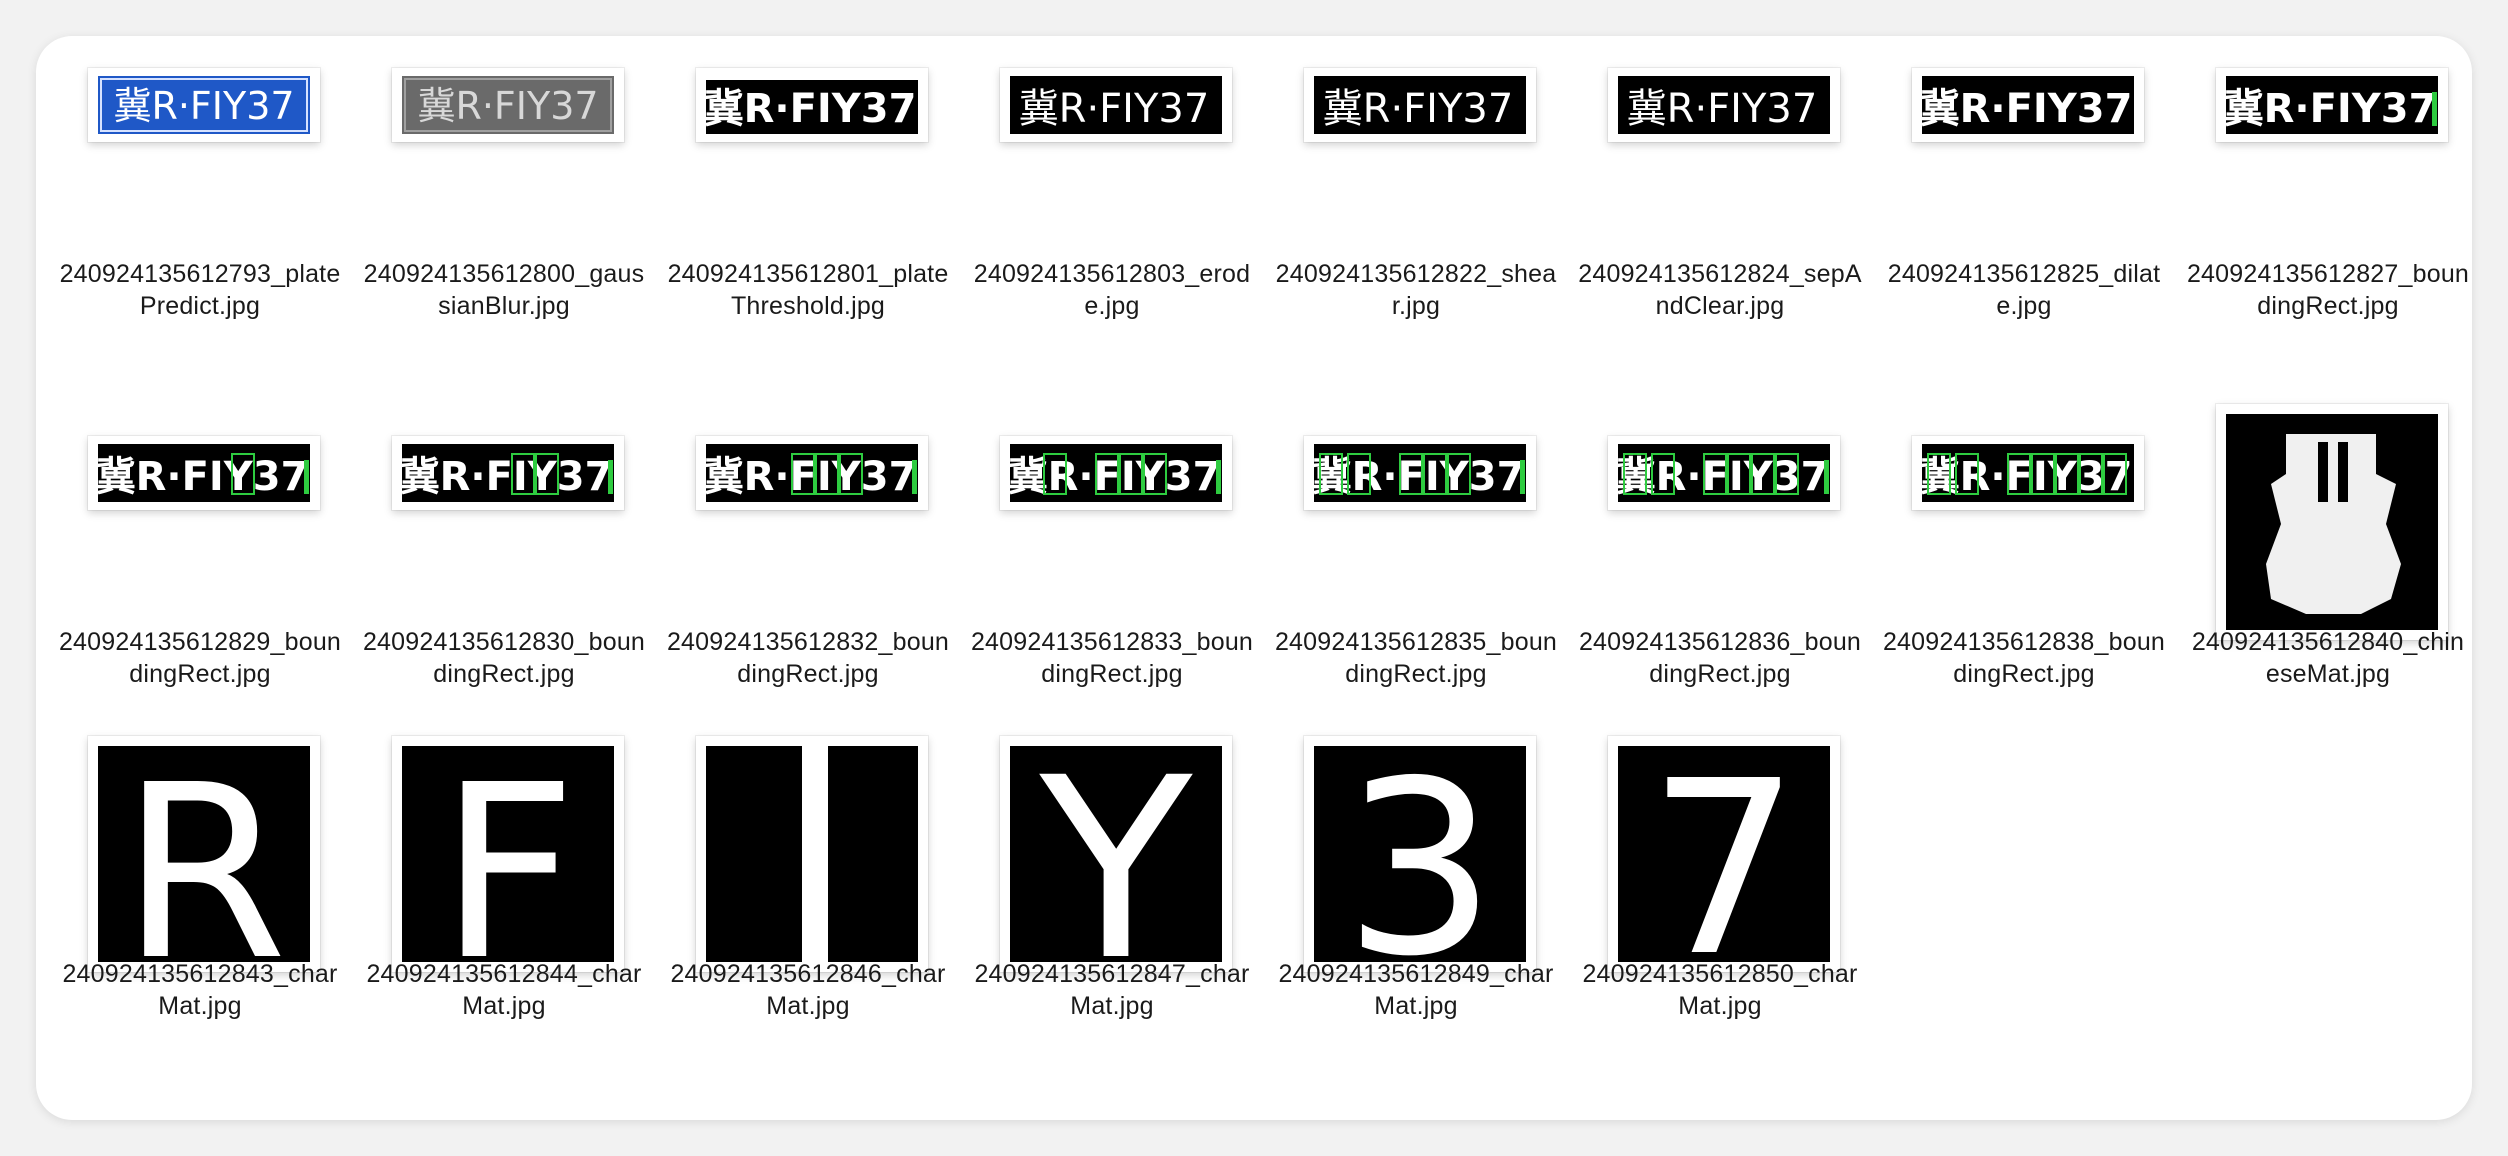  I want to click on svg-text: 3, so click(1420, 854).